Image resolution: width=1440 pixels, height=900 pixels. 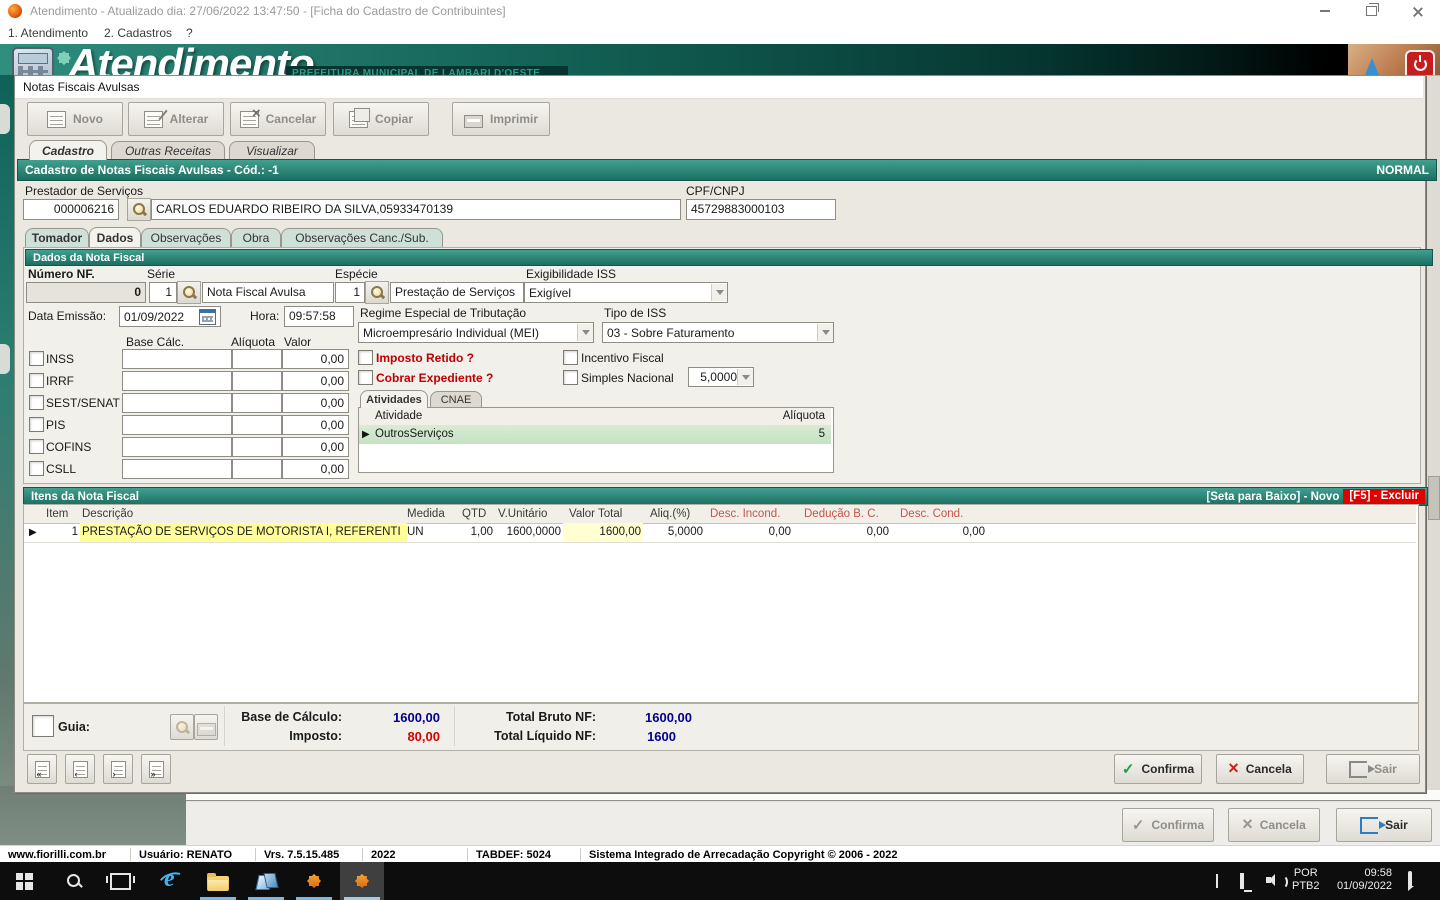 What do you see at coordinates (1325, 11) in the screenshot?
I see `minimize-button` at bounding box center [1325, 11].